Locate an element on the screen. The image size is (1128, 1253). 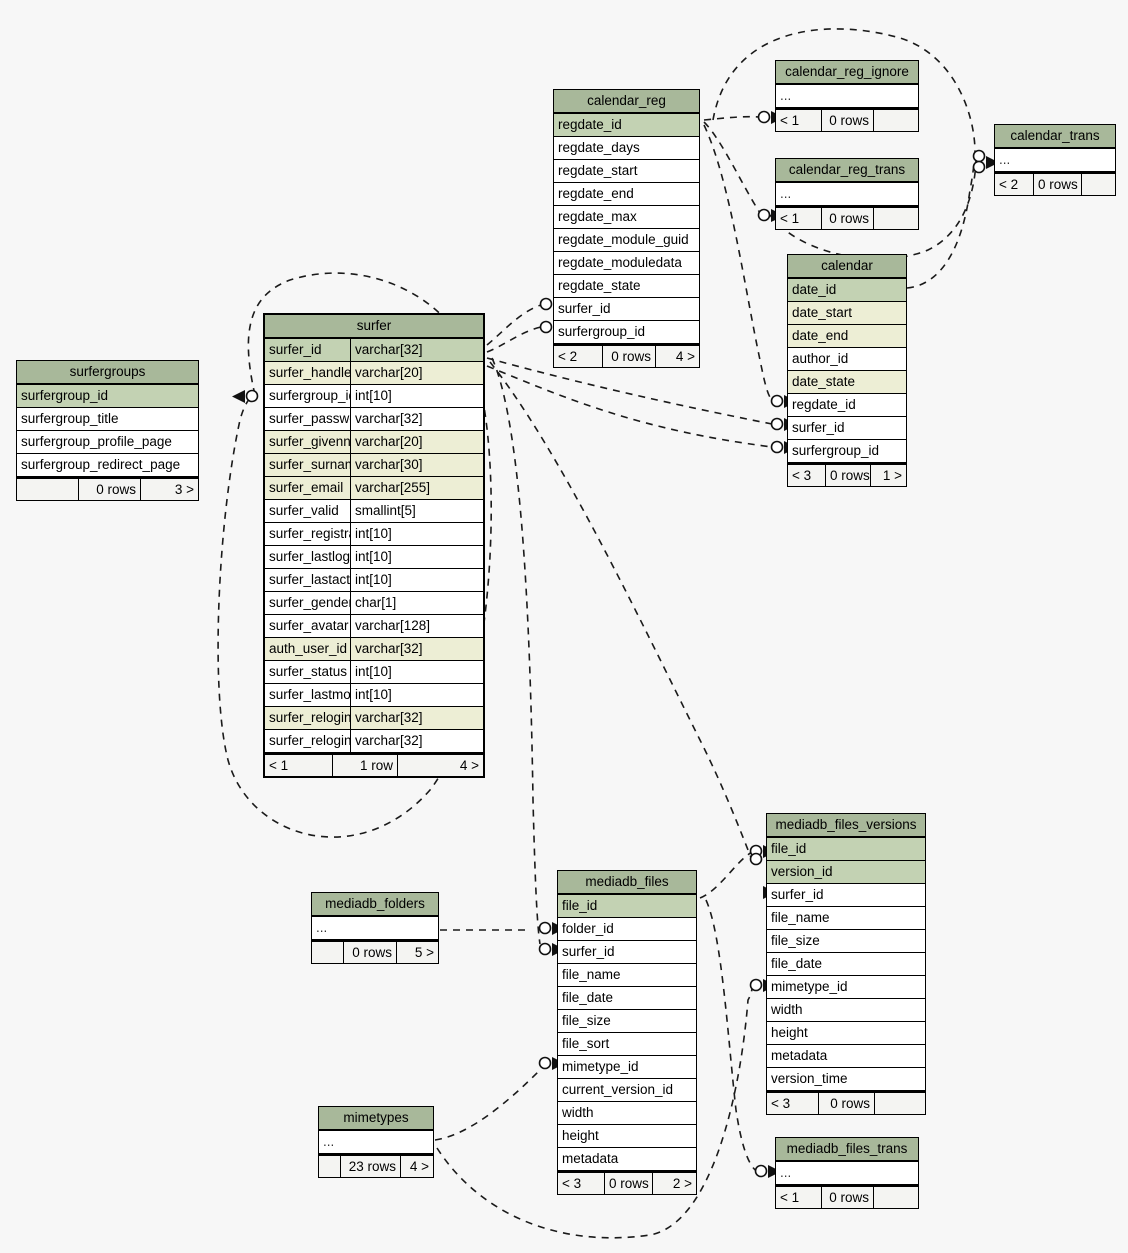
column-row: surfergroup_id int[10] is located at coordinates (374, 396).